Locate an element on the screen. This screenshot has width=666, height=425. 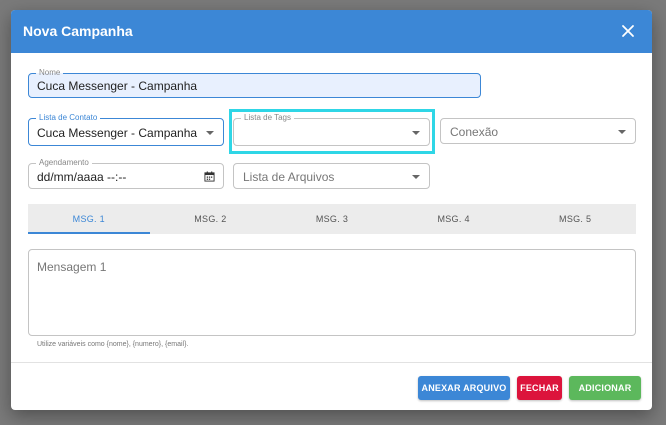
tab-msg-1: MSG. 1 is located at coordinates (89, 219).